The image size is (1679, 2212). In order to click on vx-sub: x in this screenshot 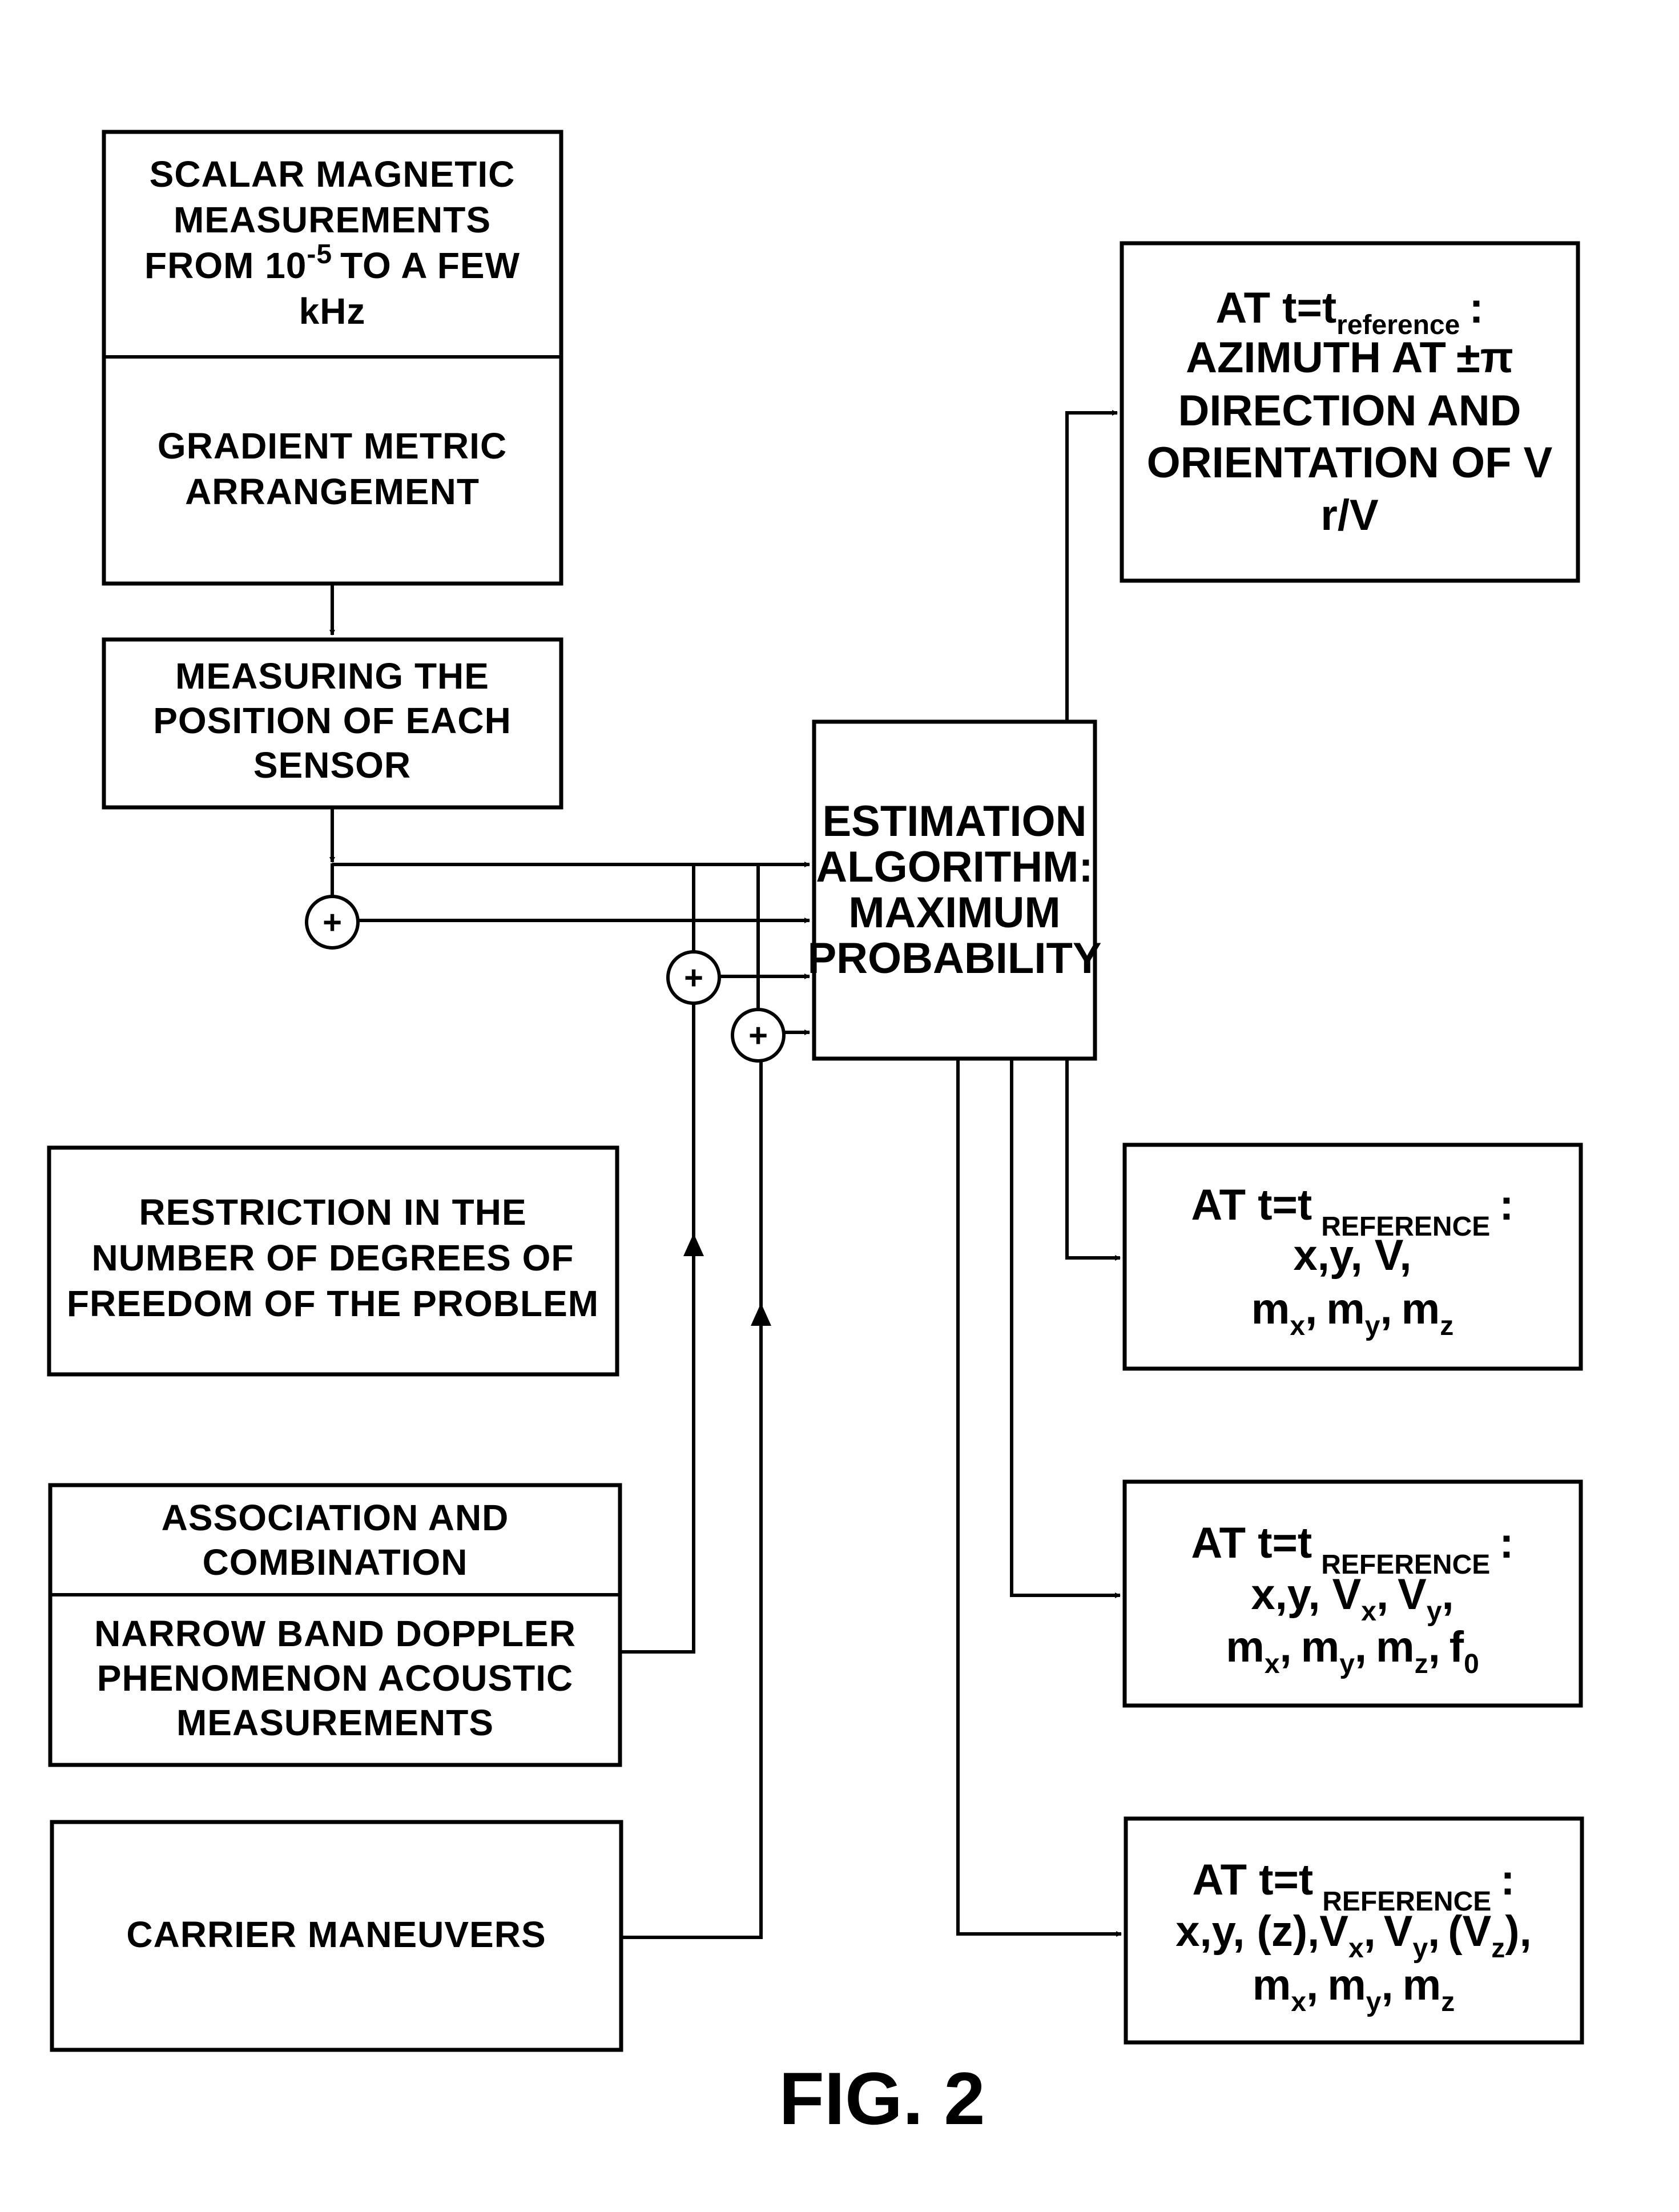, I will do `click(1356, 1948)`.